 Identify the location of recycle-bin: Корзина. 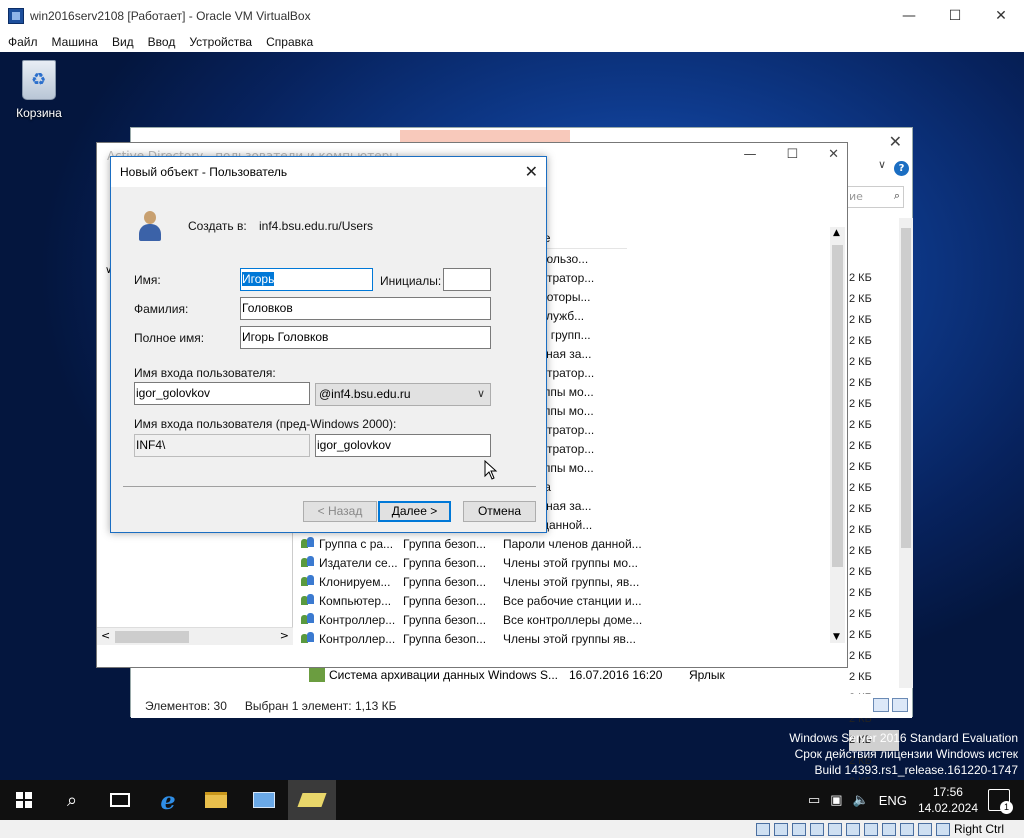
(39, 90).